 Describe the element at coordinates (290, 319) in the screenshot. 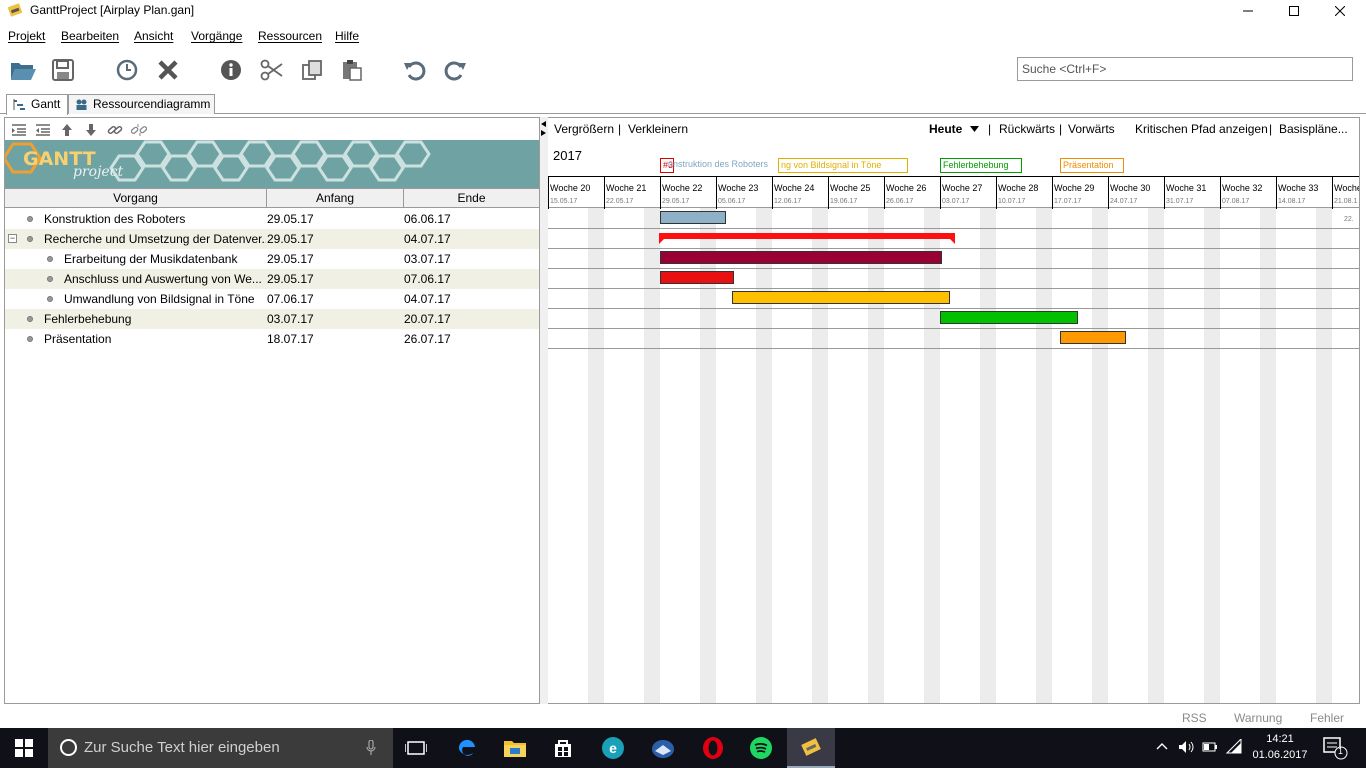

I see `task-start-date: 03.07.17` at that location.